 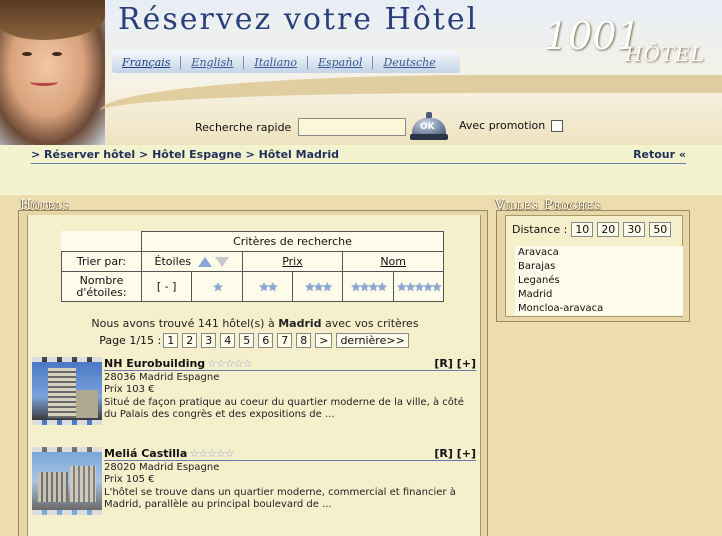 I want to click on page-1: 1, so click(x=171, y=340).